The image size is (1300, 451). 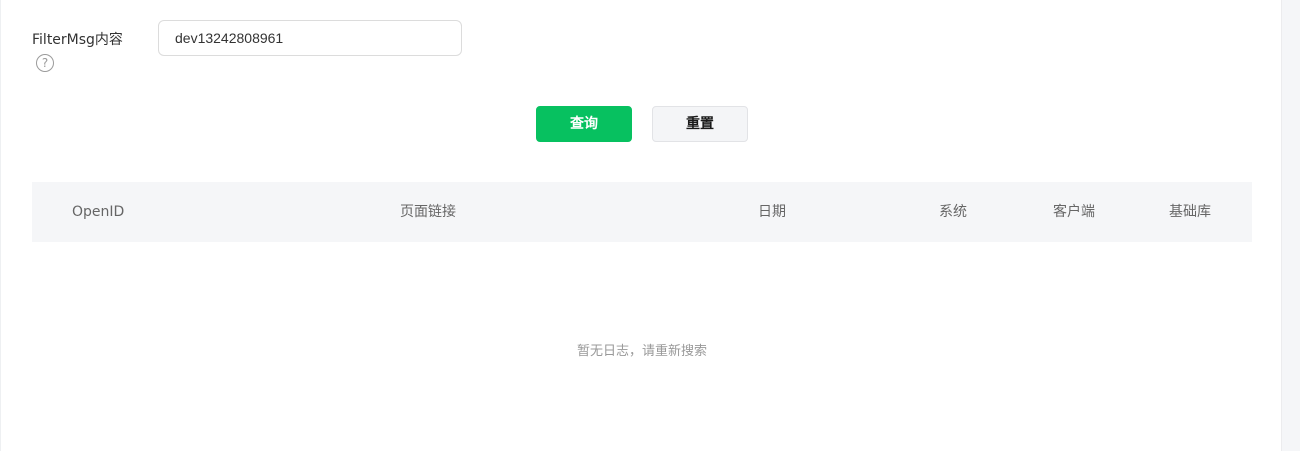 I want to click on help-icon: ?, so click(x=45, y=63).